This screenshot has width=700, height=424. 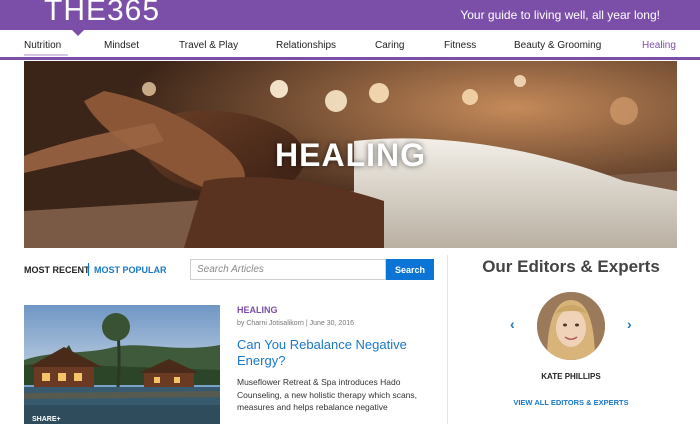 What do you see at coordinates (102, 14) in the screenshot?
I see `site-logo: THE365` at bounding box center [102, 14].